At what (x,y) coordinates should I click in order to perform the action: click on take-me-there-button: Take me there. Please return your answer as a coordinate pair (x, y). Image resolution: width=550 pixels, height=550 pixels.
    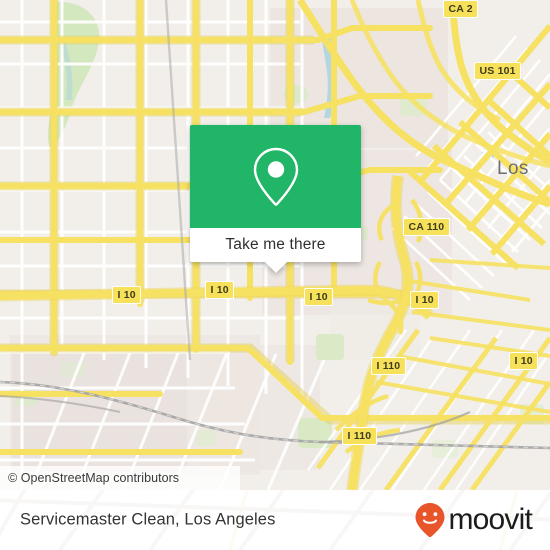
    Looking at the image, I should click on (275, 245).